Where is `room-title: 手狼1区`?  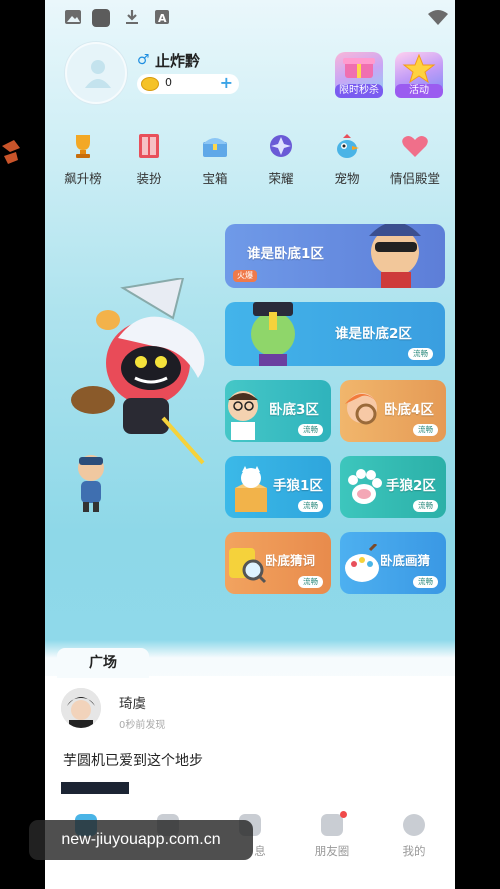 room-title: 手狼1区 is located at coordinates (298, 486).